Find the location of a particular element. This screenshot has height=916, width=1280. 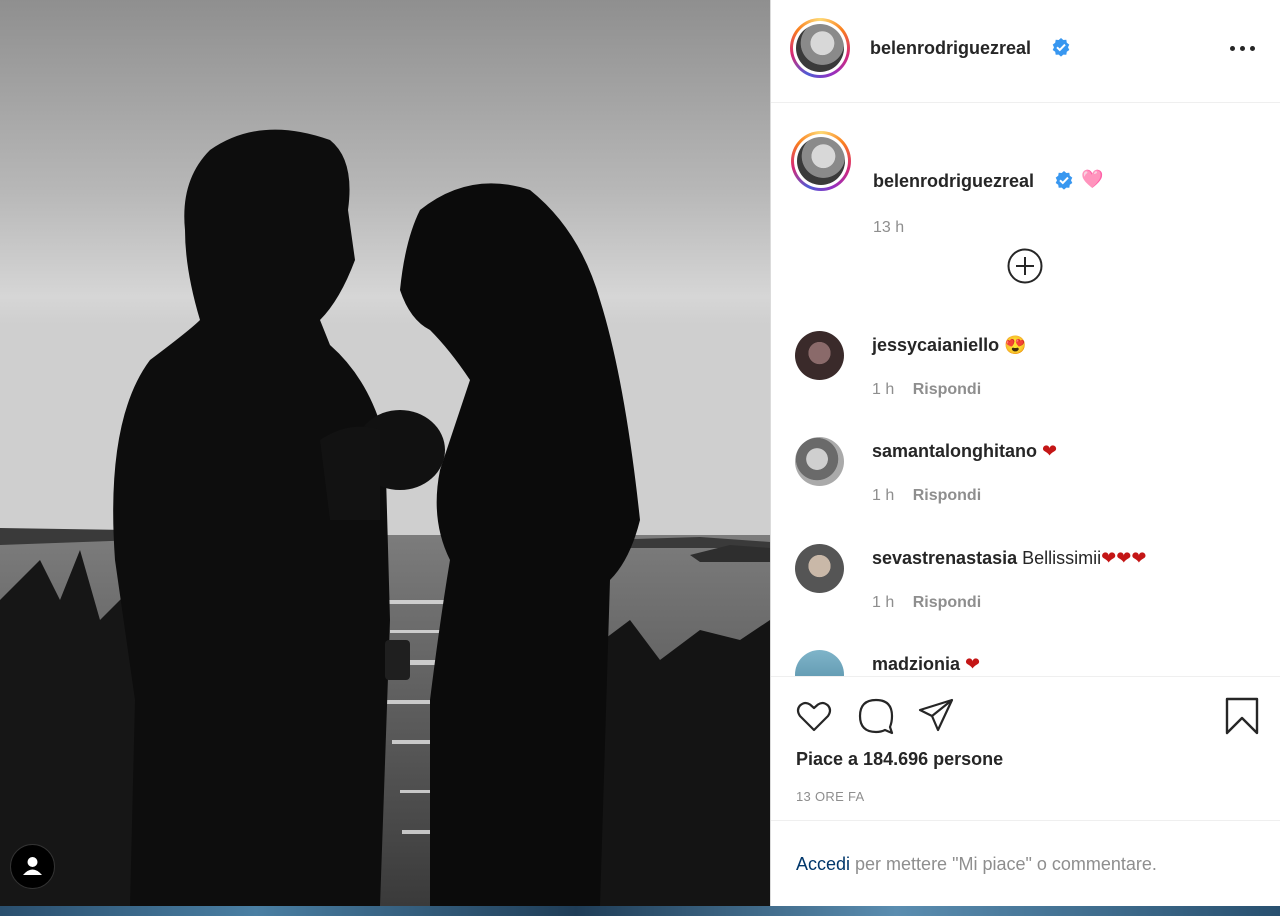

comment-username: sevastrenastasia is located at coordinates (944, 558).